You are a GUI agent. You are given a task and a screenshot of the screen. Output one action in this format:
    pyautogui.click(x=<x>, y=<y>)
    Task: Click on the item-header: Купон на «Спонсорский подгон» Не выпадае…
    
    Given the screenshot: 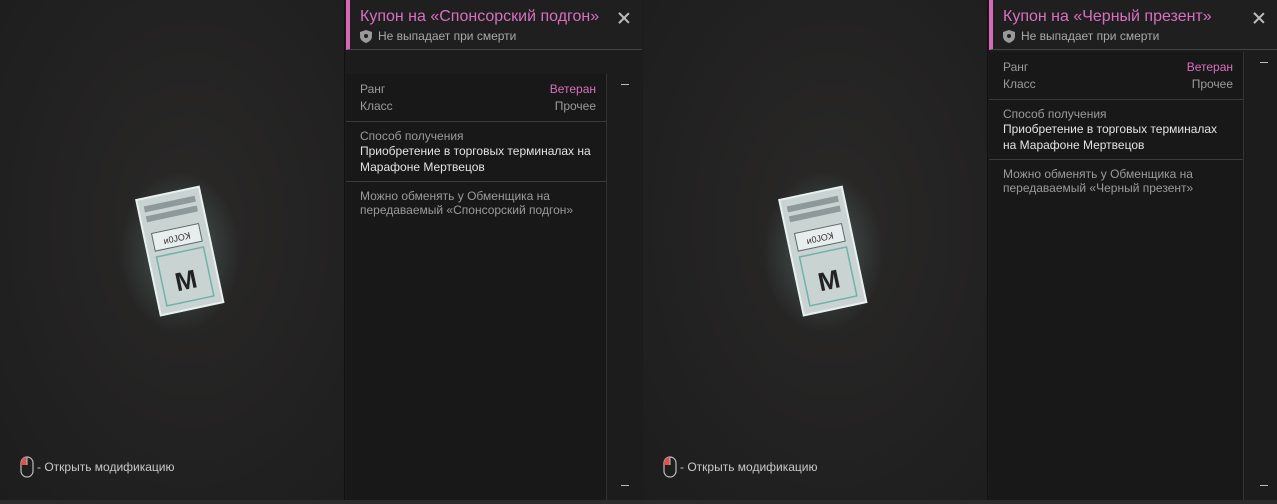 What is the action you would take?
    pyautogui.click(x=494, y=25)
    